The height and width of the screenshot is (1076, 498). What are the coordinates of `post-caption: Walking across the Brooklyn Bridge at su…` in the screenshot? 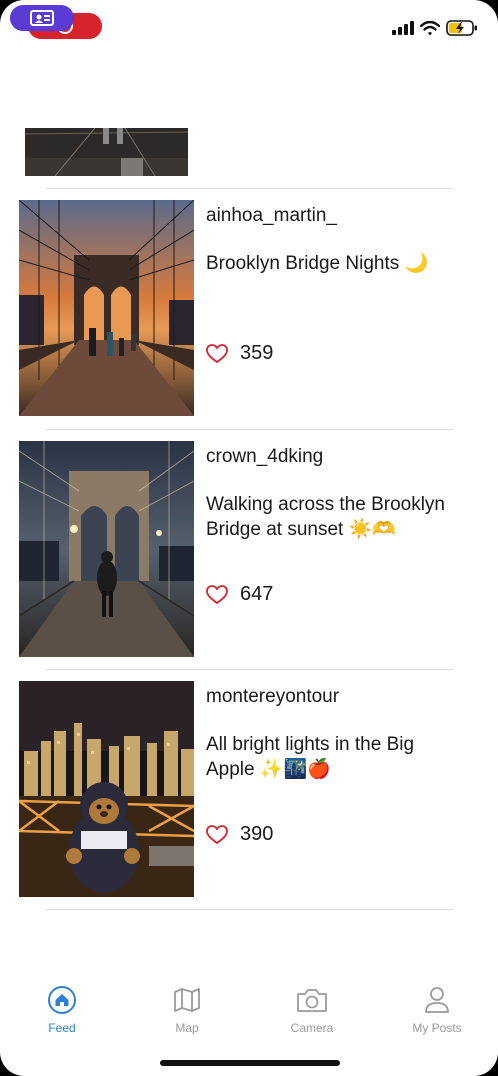 It's located at (326, 517).